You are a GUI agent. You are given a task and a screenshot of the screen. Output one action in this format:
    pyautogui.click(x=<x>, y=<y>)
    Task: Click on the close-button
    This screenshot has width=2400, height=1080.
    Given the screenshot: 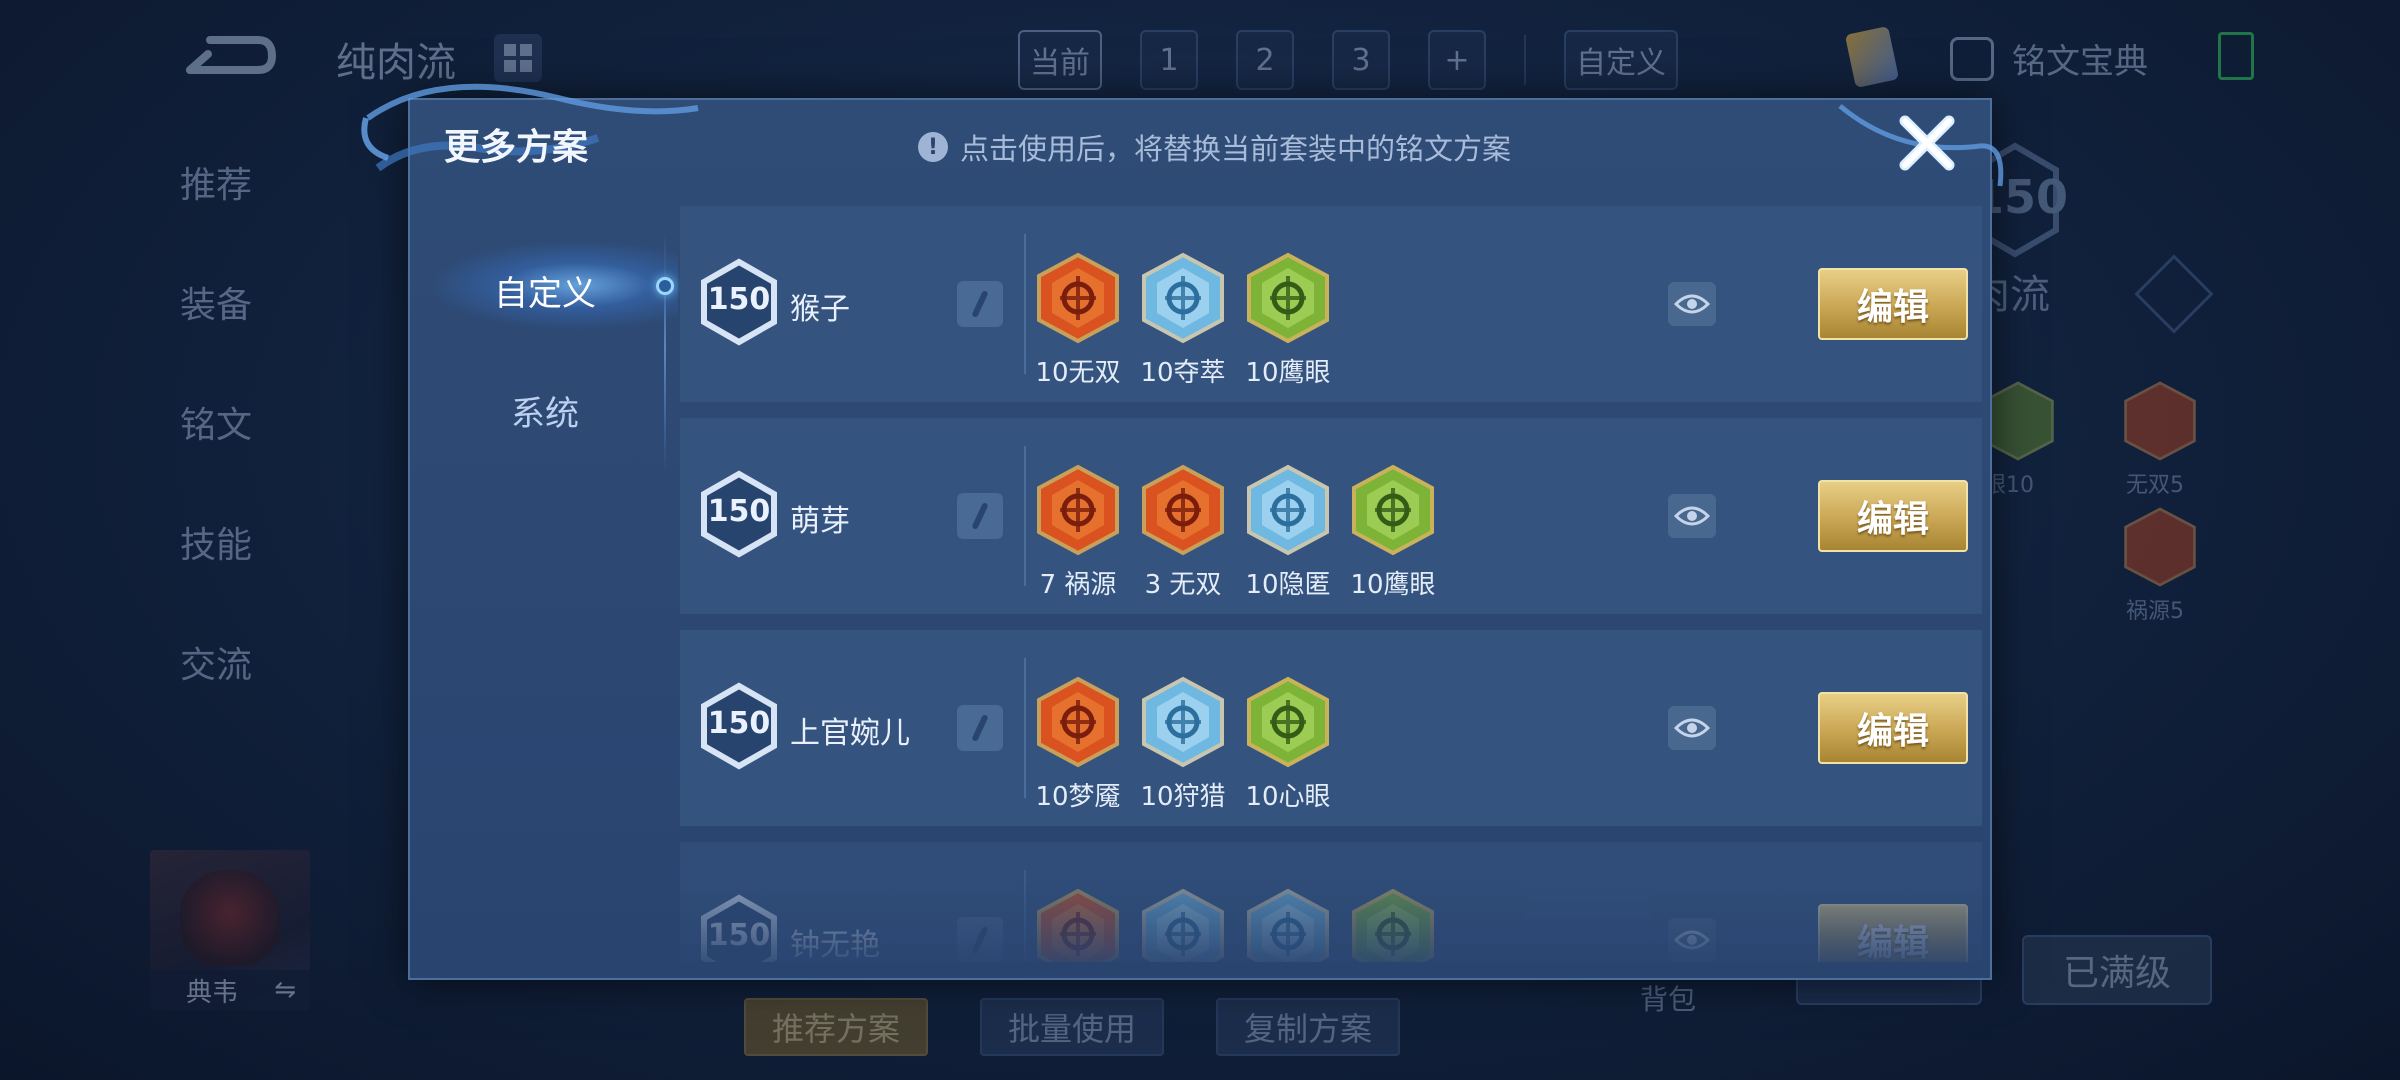 What is the action you would take?
    pyautogui.click(x=1927, y=143)
    